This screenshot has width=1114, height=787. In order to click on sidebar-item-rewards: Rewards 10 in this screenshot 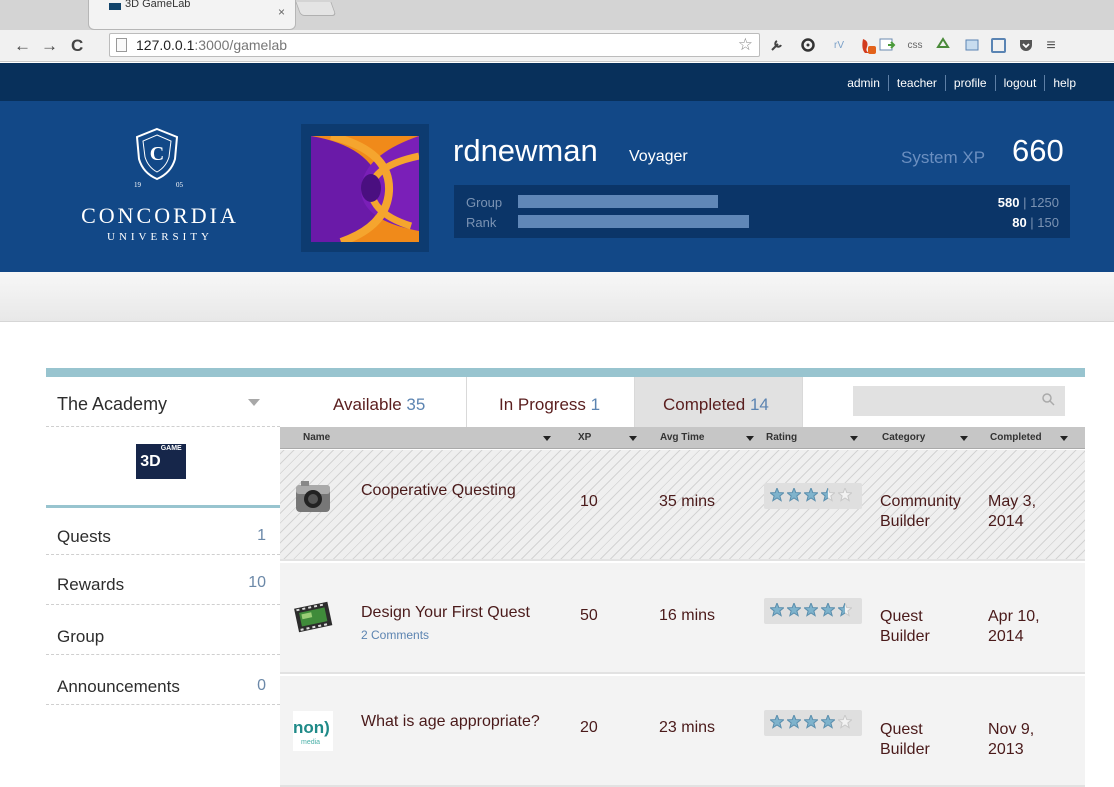, I will do `click(163, 580)`.